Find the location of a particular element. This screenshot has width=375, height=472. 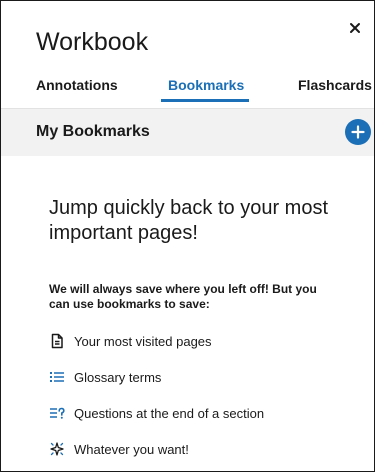

close-icon is located at coordinates (355, 28).